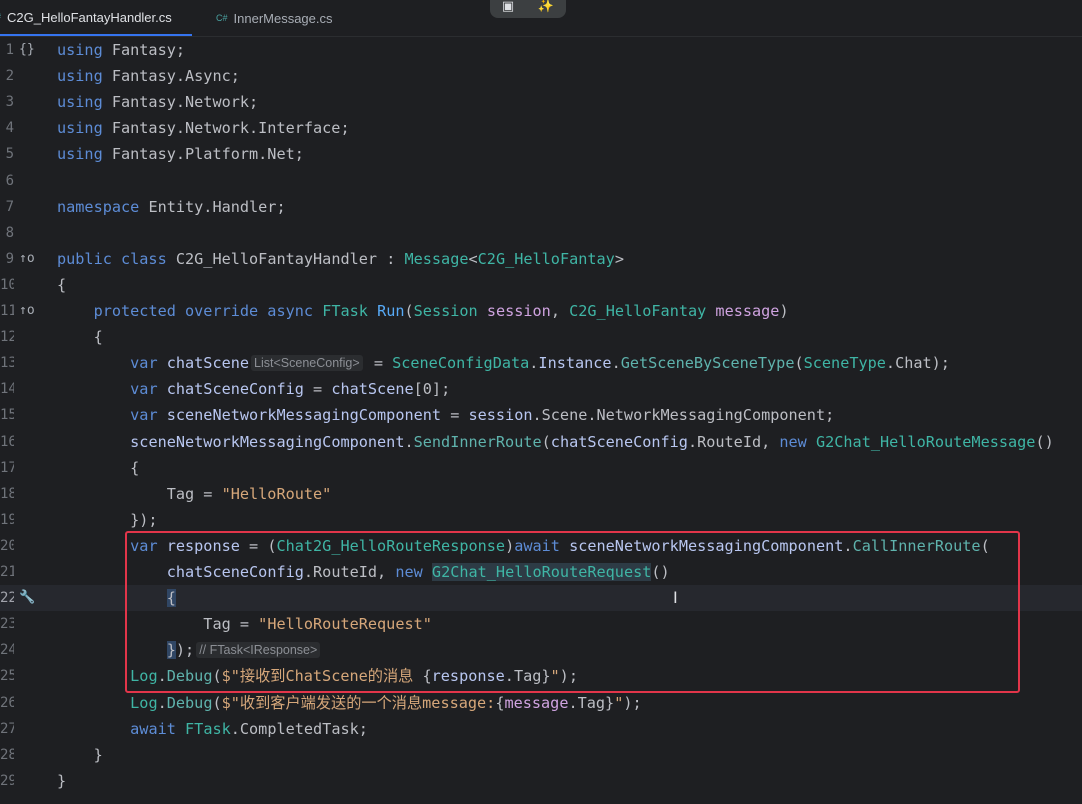 This screenshot has height=804, width=1082. What do you see at coordinates (157, 102) in the screenshot?
I see `code-text: using Fantasy.Network;` at bounding box center [157, 102].